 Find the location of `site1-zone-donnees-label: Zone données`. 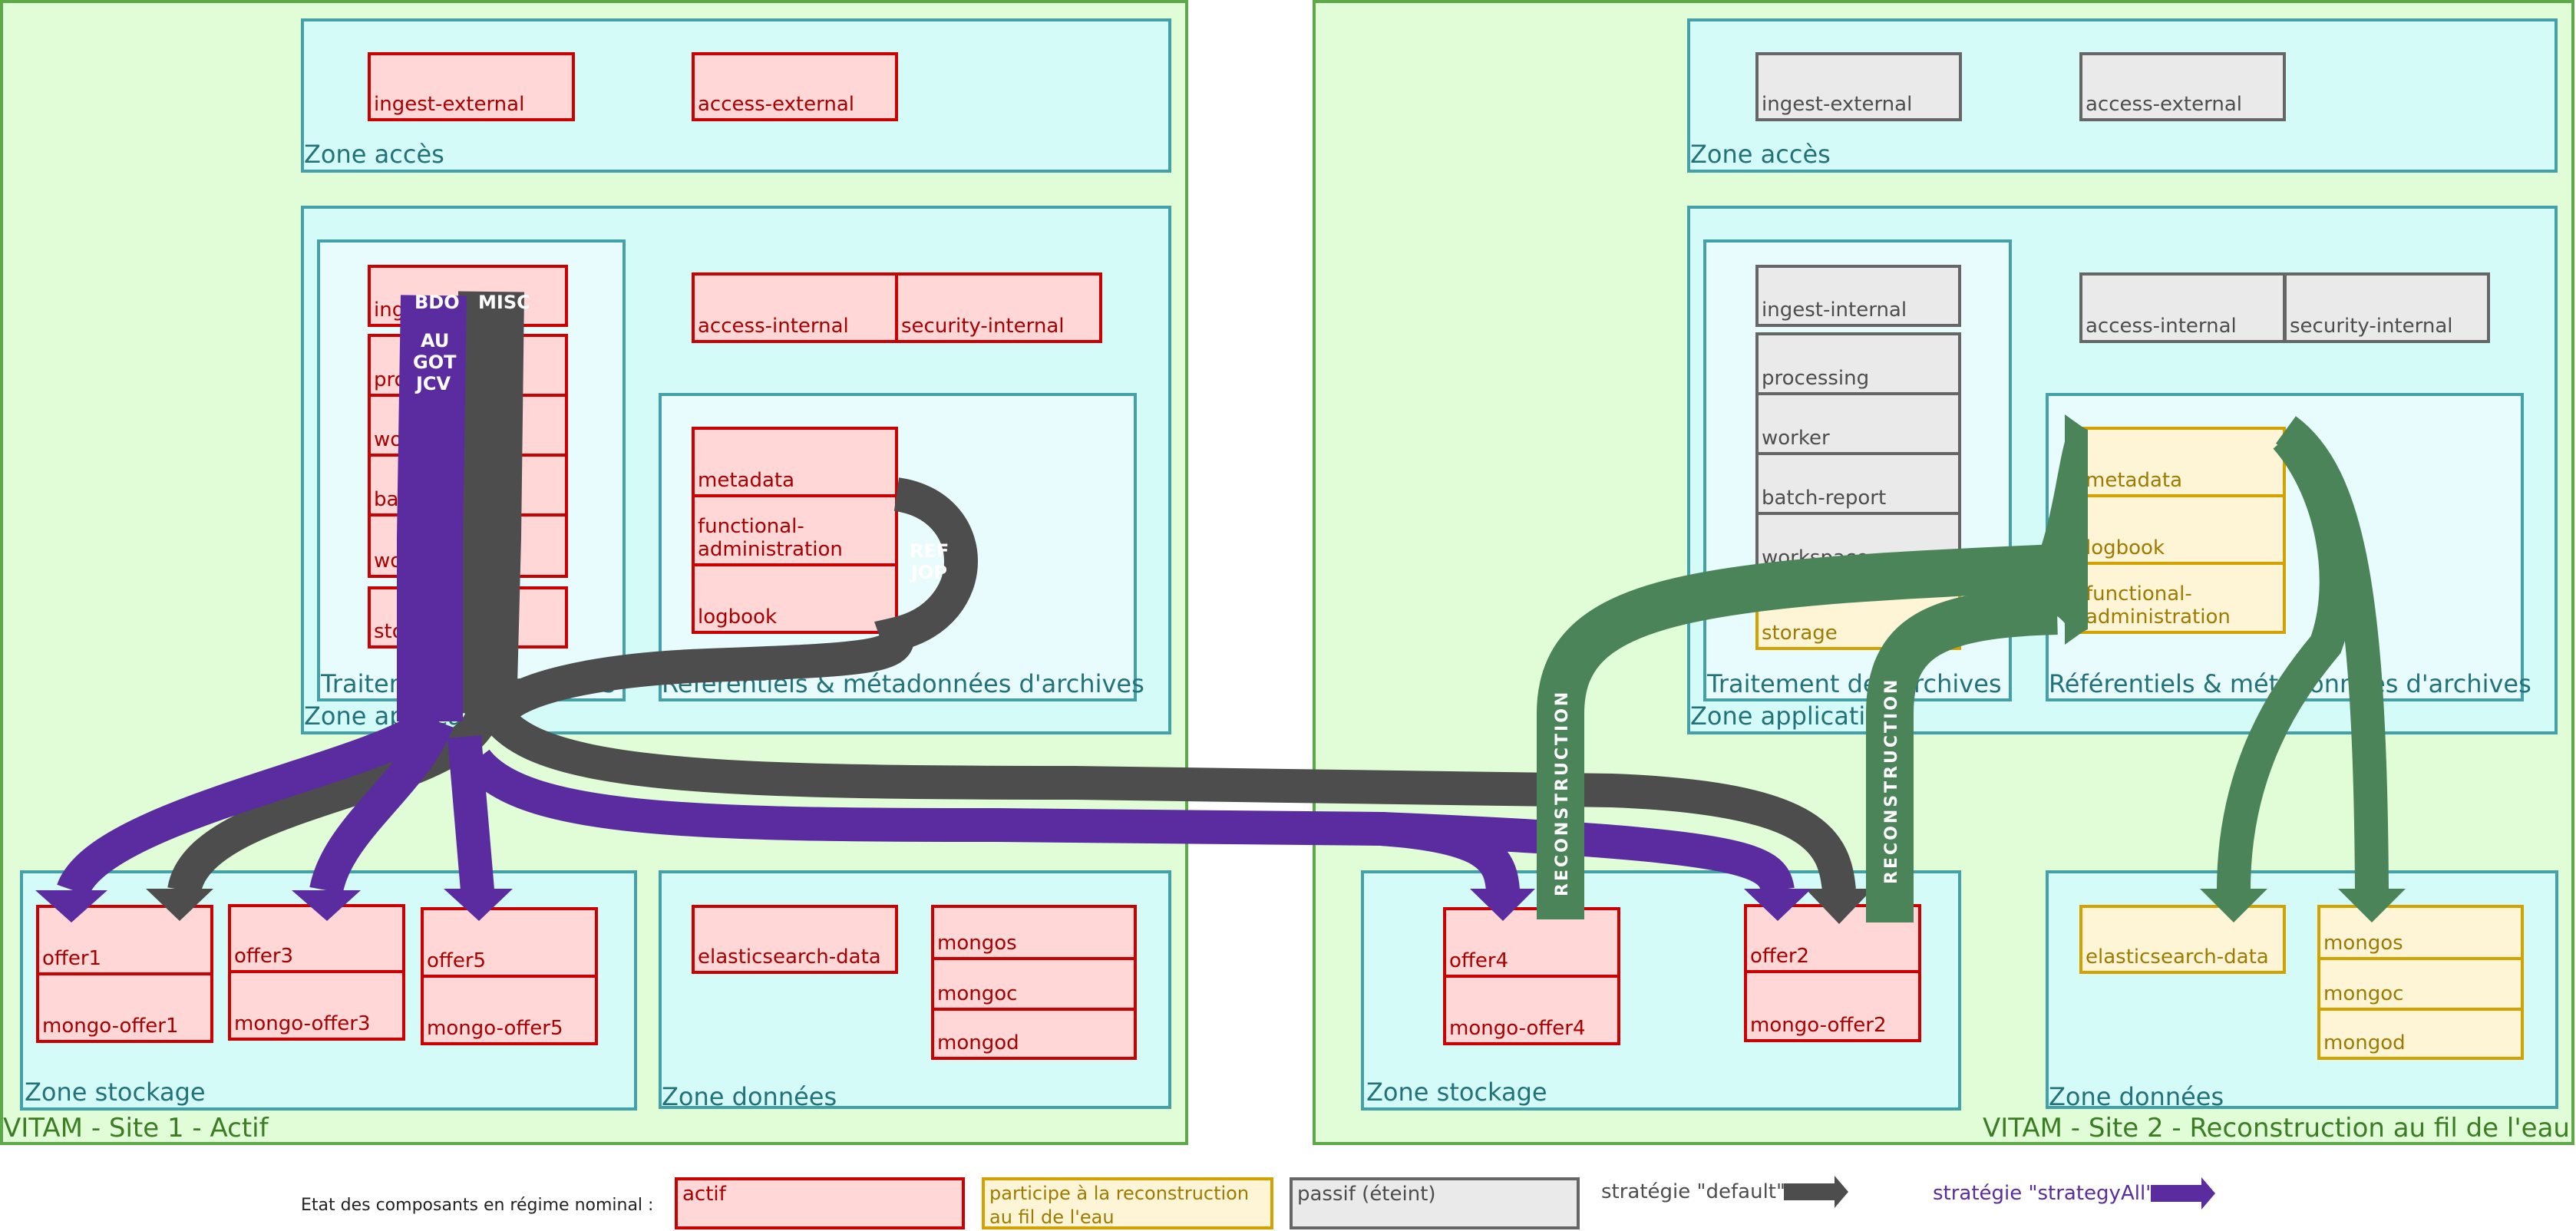

site1-zone-donnees-label: Zone données is located at coordinates (749, 1096).